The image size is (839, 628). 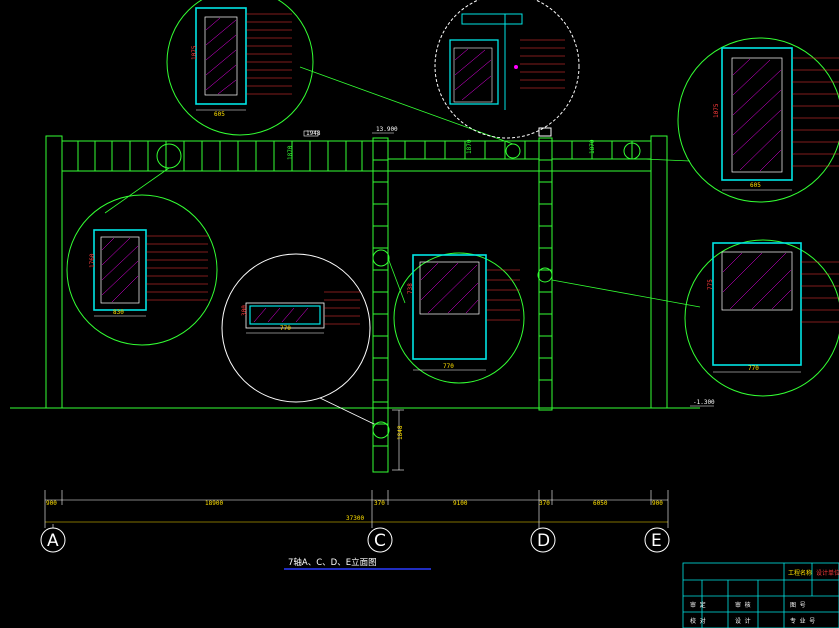 I want to click on axis-bubbles: A C D E, so click(x=355, y=538).